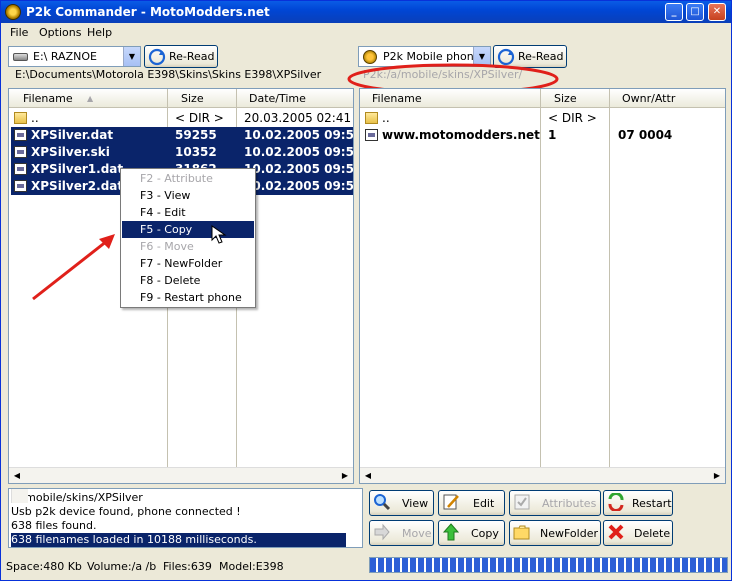  Describe the element at coordinates (415, 503) in the screenshot. I see `view-label: View` at that location.